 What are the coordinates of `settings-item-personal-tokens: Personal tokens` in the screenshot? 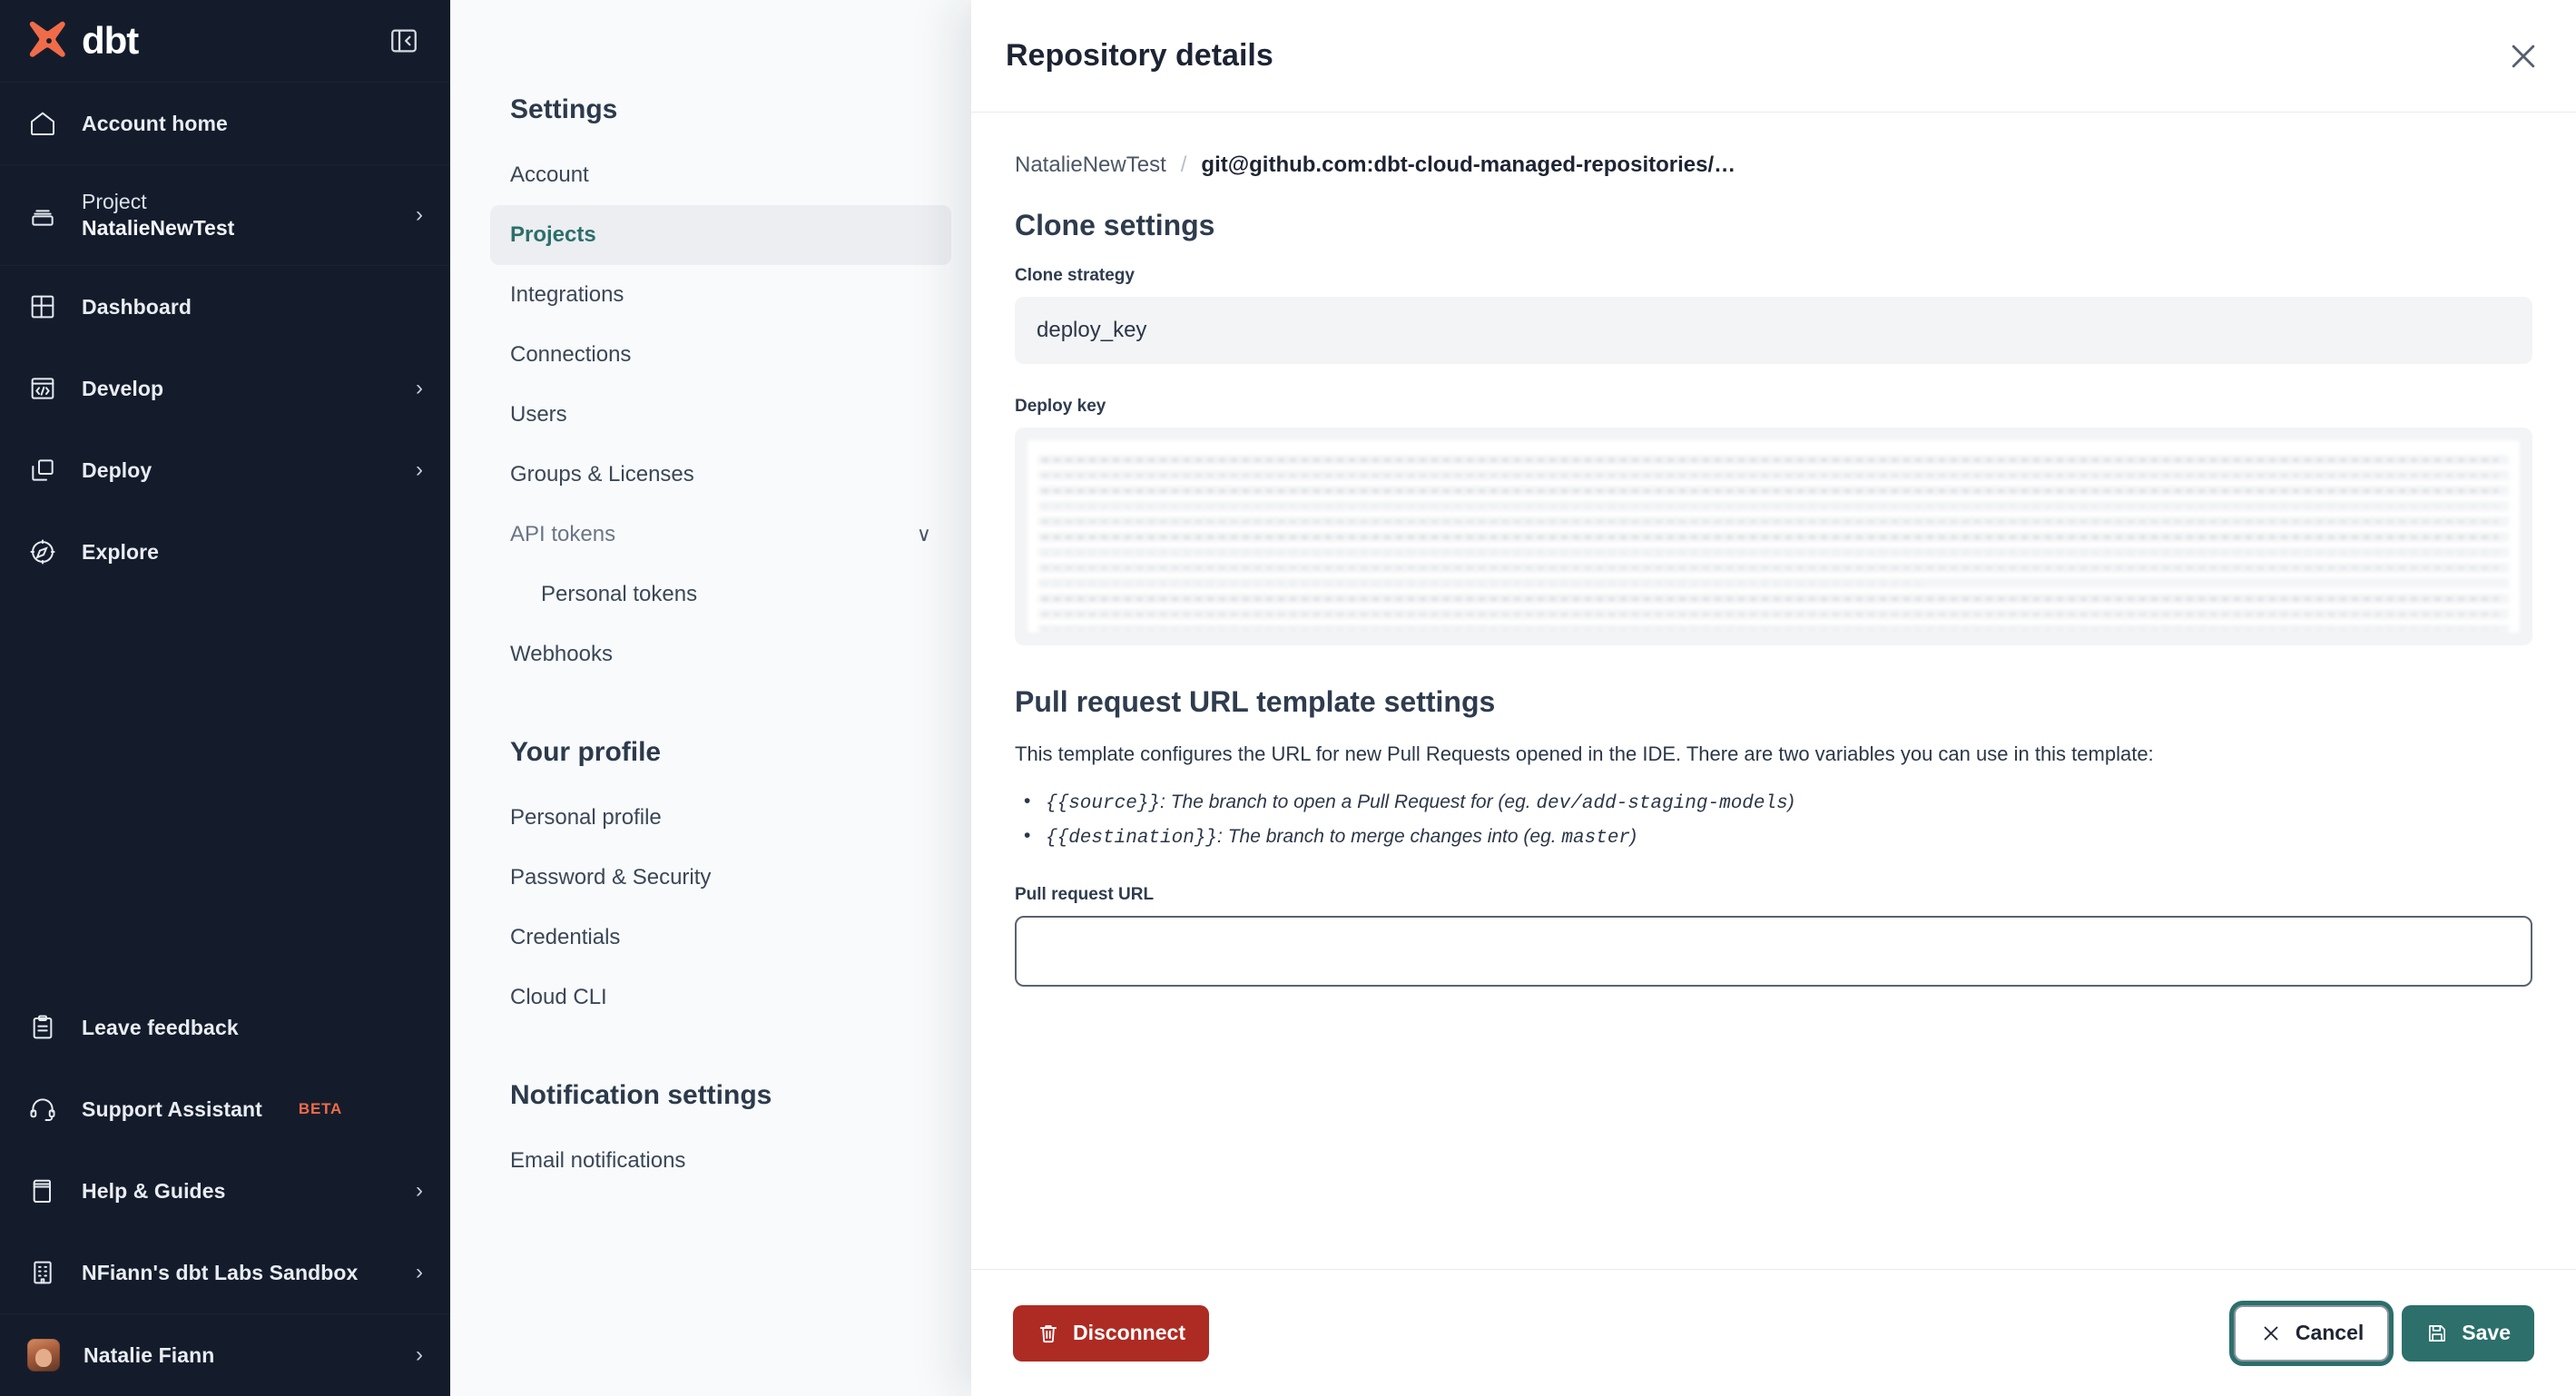 It's located at (720, 594).